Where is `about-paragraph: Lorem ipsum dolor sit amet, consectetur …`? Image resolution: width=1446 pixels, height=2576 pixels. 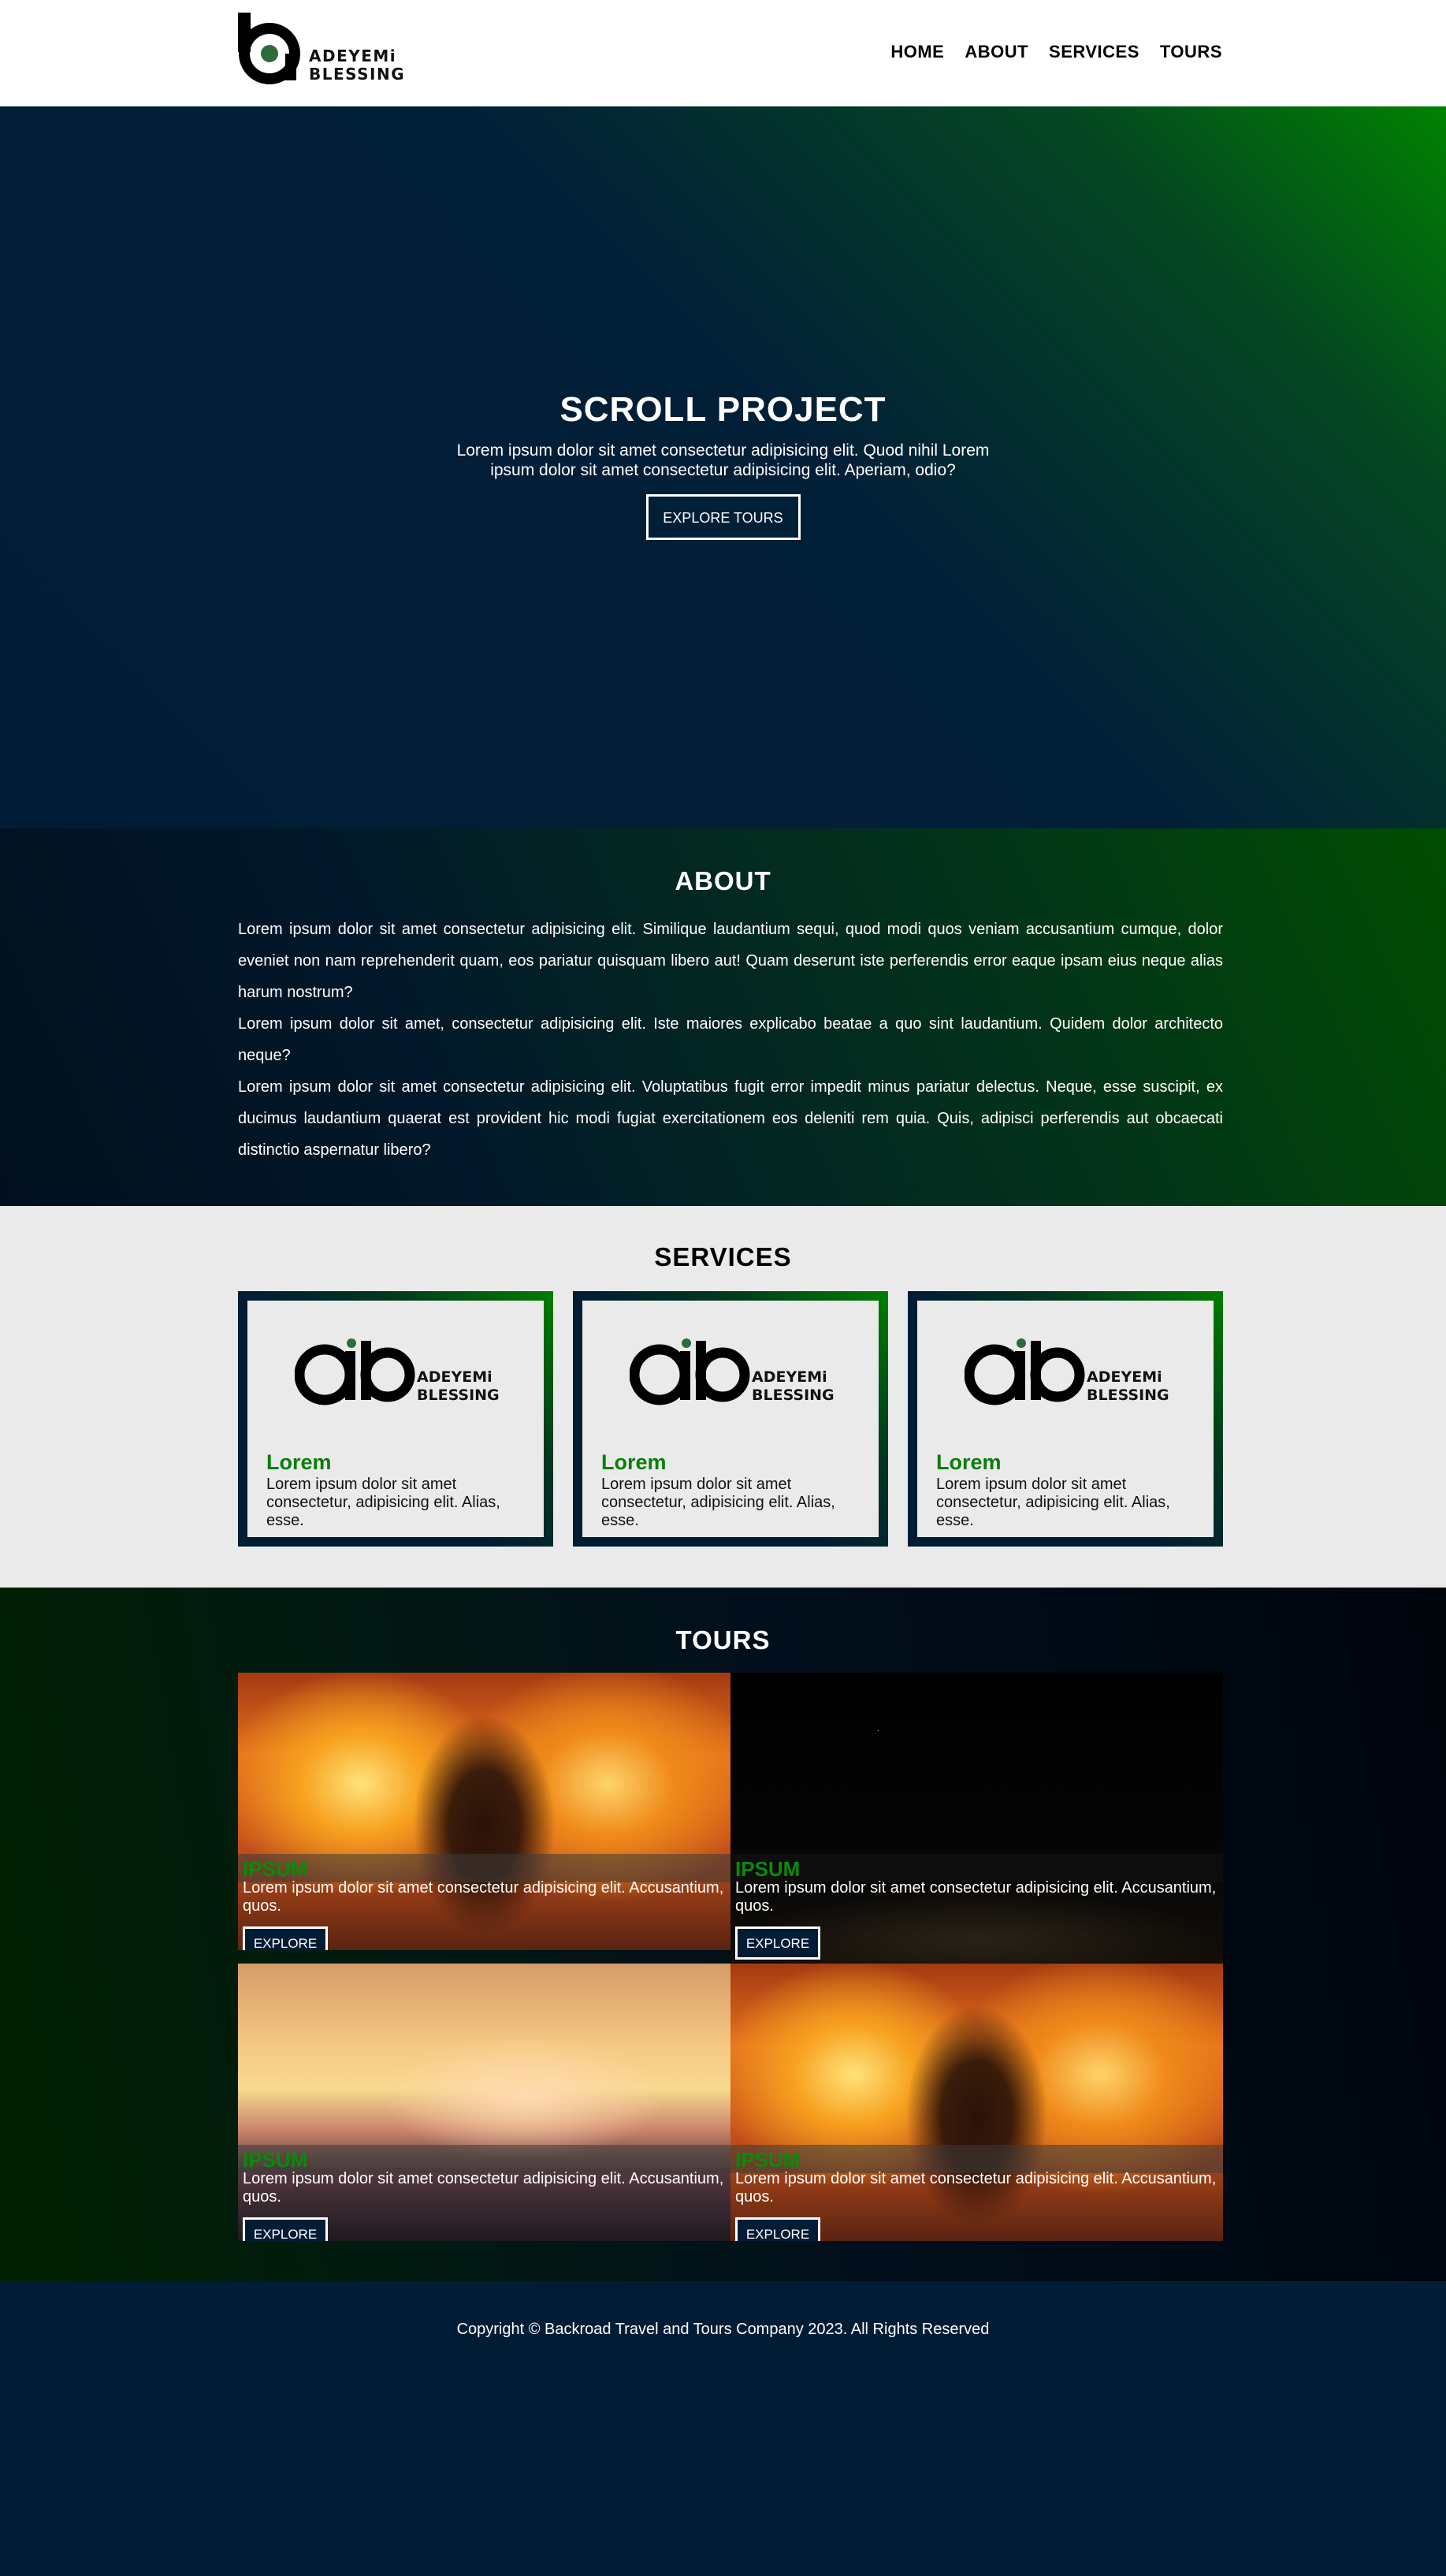
about-paragraph: Lorem ipsum dolor sit amet, consectetur … is located at coordinates (730, 1039).